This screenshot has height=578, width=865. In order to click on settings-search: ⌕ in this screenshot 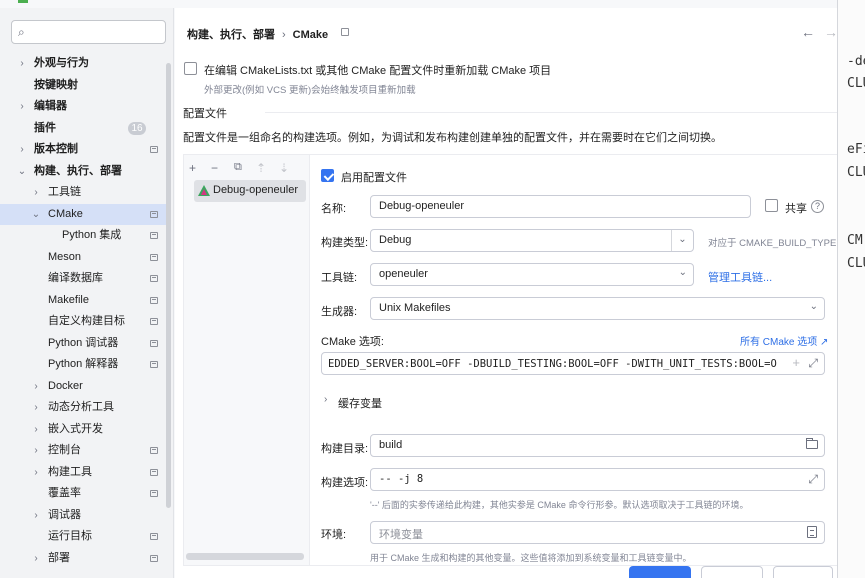, I will do `click(88, 32)`.